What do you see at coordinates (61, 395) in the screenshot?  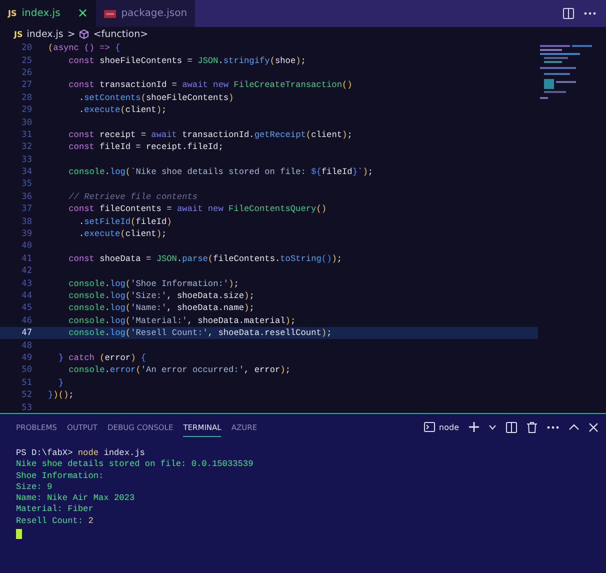 I see `code-line: })();` at bounding box center [61, 395].